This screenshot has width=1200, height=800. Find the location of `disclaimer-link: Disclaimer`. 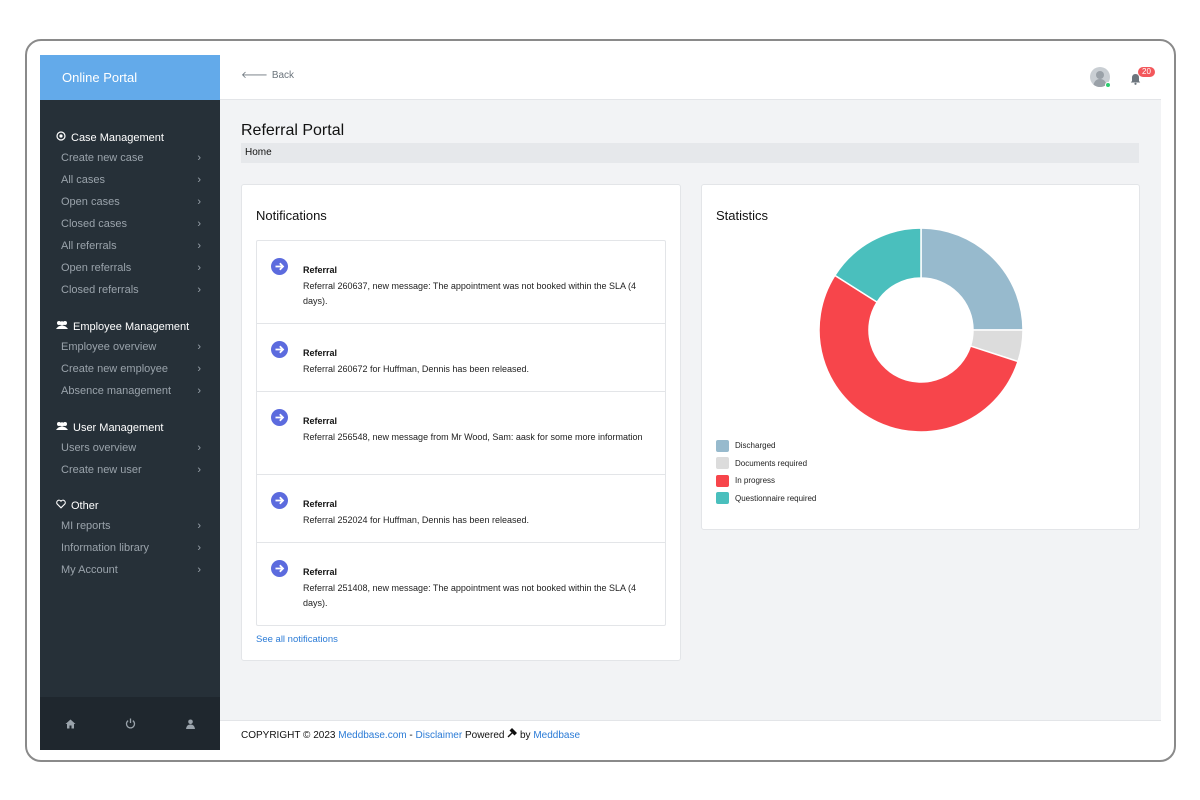

disclaimer-link: Disclaimer is located at coordinates (439, 735).